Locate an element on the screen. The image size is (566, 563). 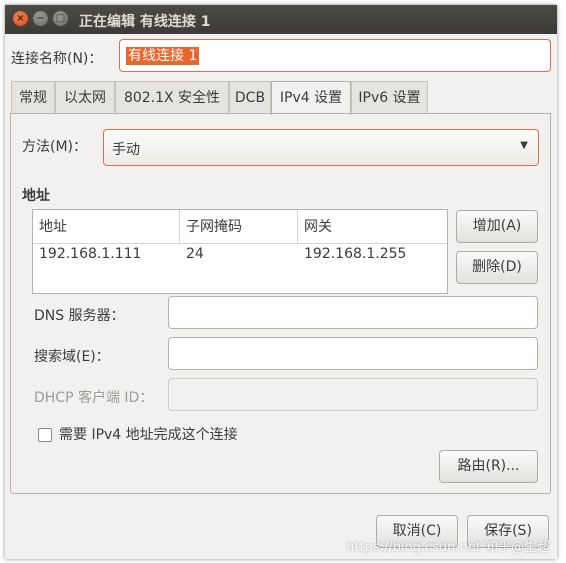
dns-servers-input is located at coordinates (353, 312).